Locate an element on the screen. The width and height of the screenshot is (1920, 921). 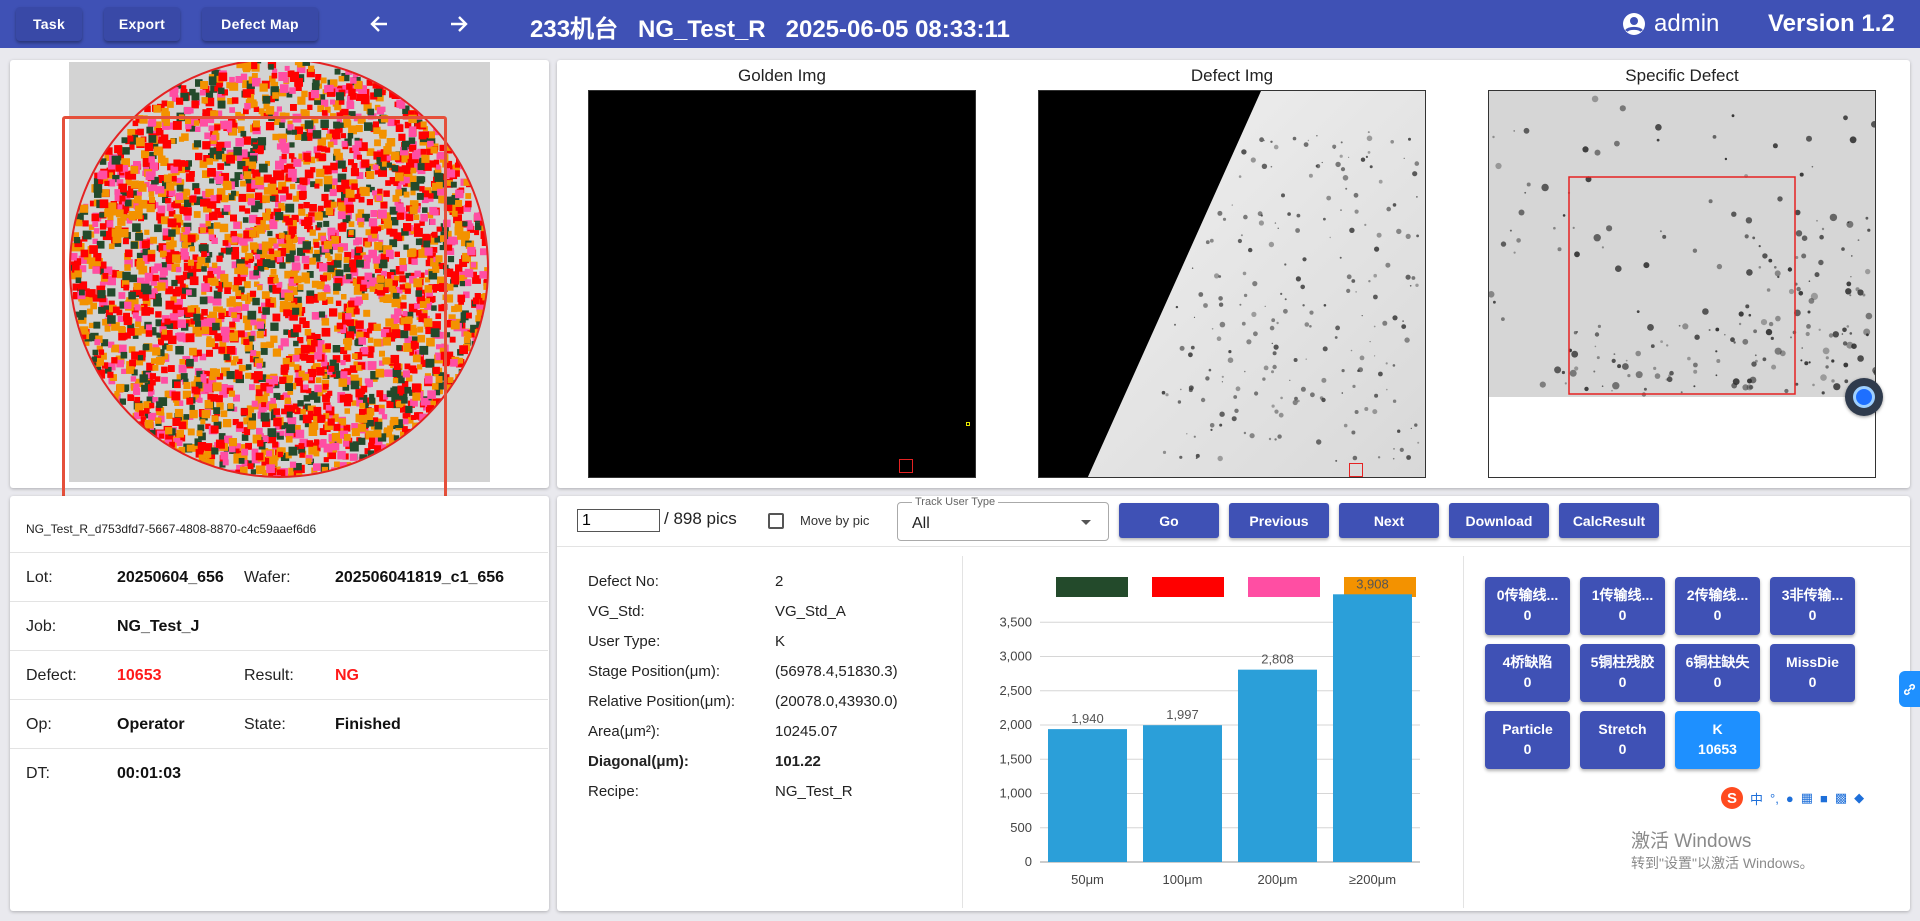
task-button: Task is located at coordinates (49, 24).